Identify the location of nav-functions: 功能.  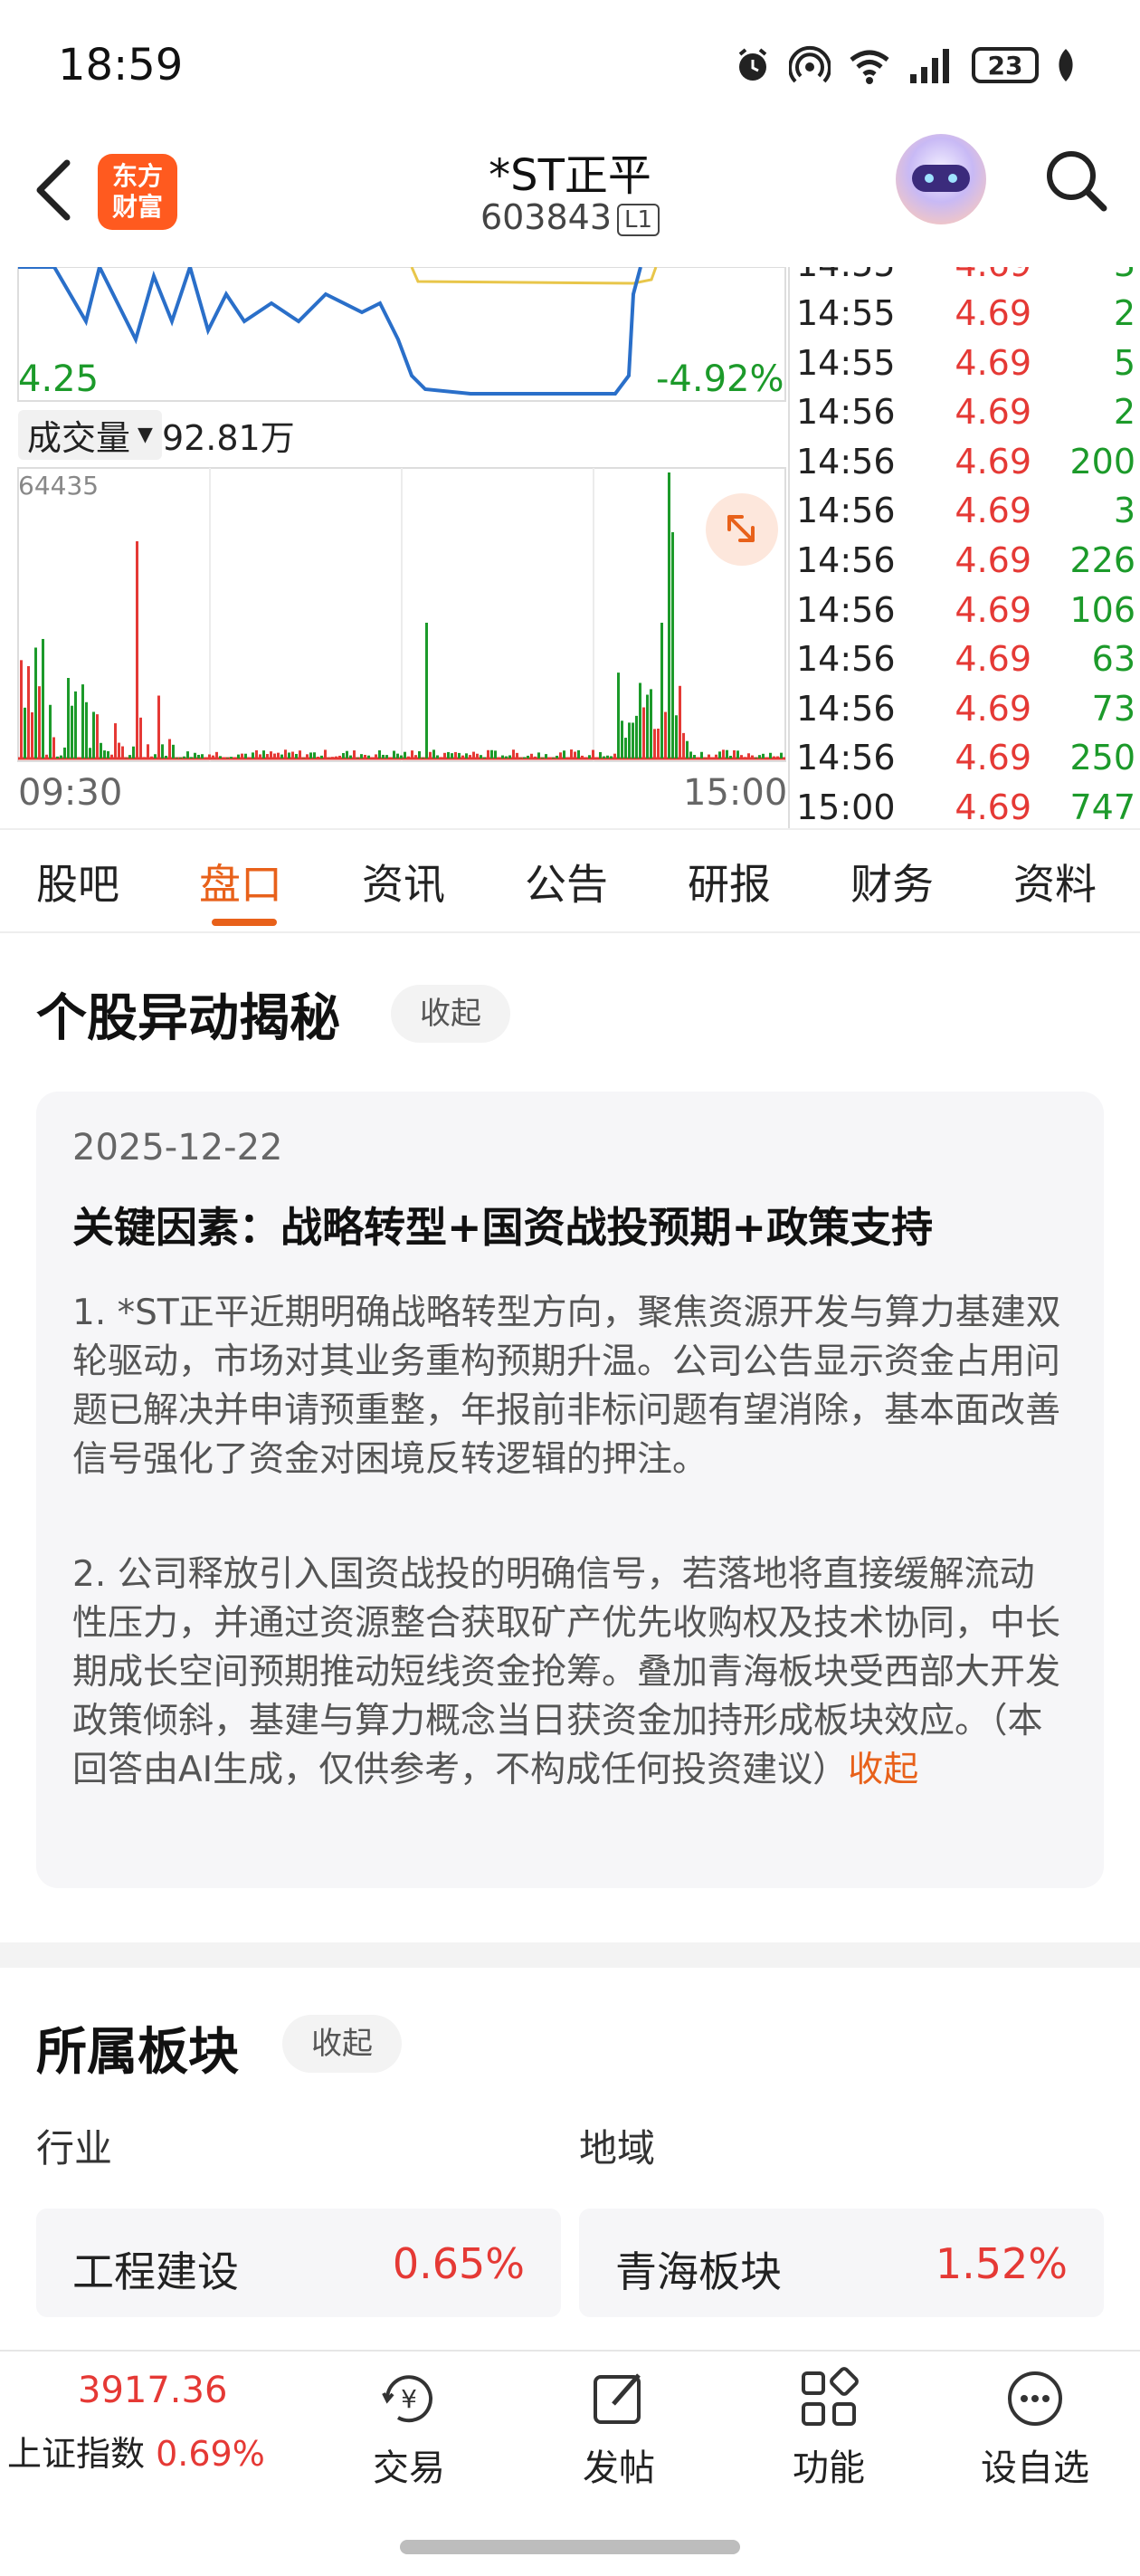
(829, 2429).